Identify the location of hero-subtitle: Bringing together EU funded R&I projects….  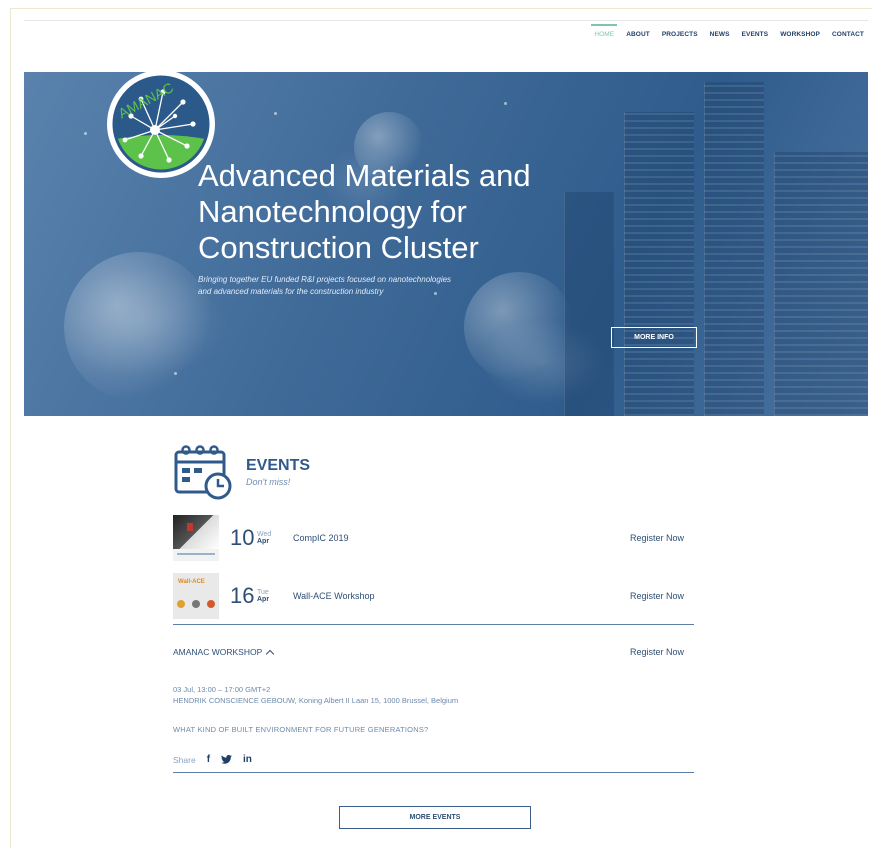
(348, 286).